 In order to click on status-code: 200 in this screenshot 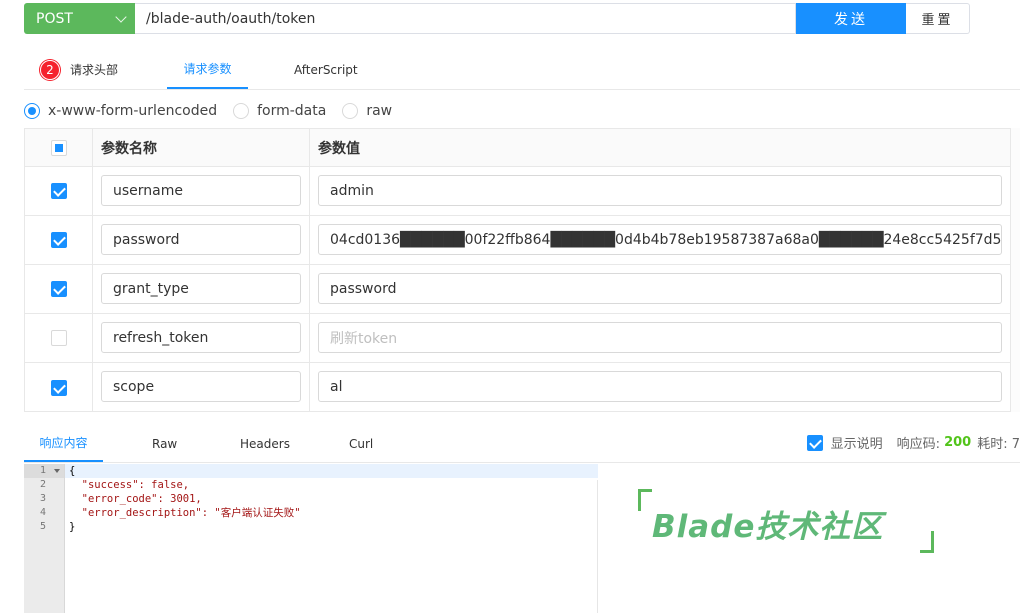, I will do `click(958, 442)`.